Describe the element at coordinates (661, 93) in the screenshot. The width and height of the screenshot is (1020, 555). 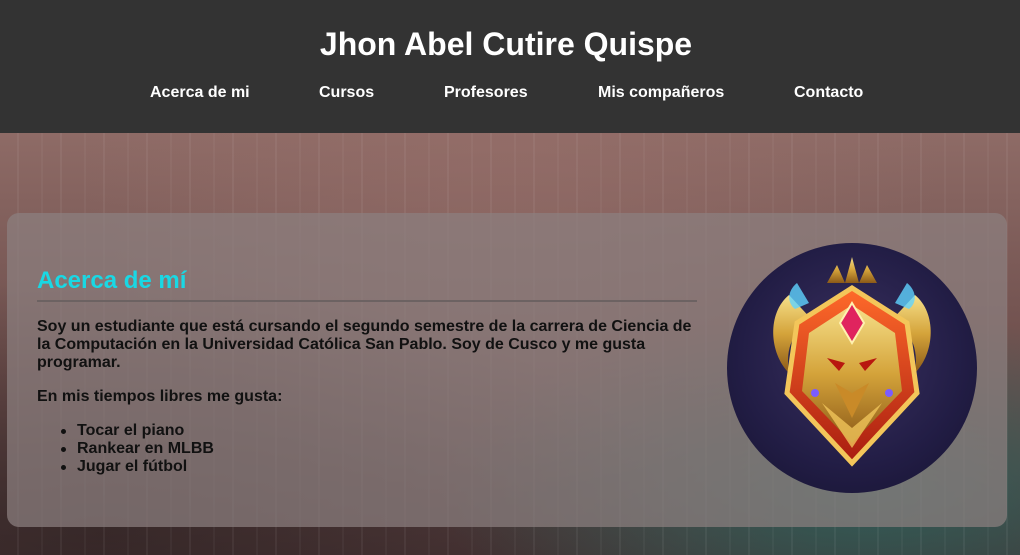
I see `nav-item-companeros: Mis compañeros` at that location.